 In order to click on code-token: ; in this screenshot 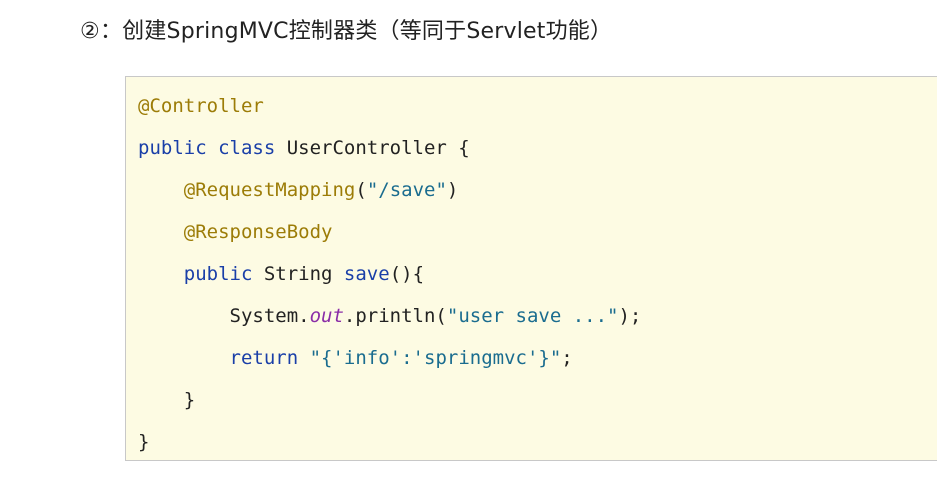, I will do `click(567, 358)`.